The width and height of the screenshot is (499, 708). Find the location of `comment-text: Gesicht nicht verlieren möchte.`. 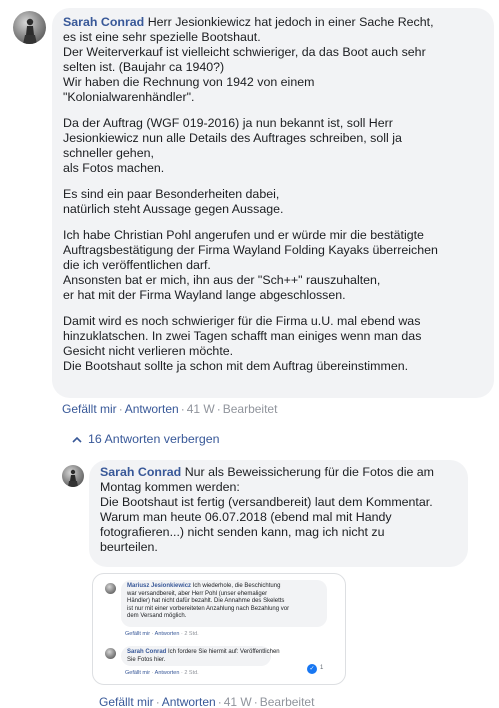

comment-text: Gesicht nicht verlieren möchte. is located at coordinates (148, 351).